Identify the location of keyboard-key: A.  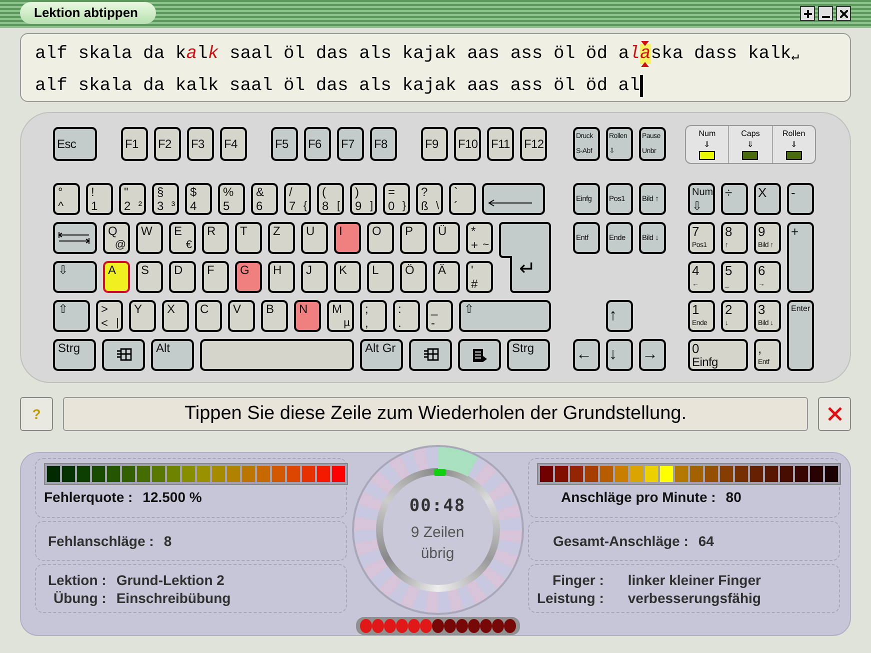
(116, 277).